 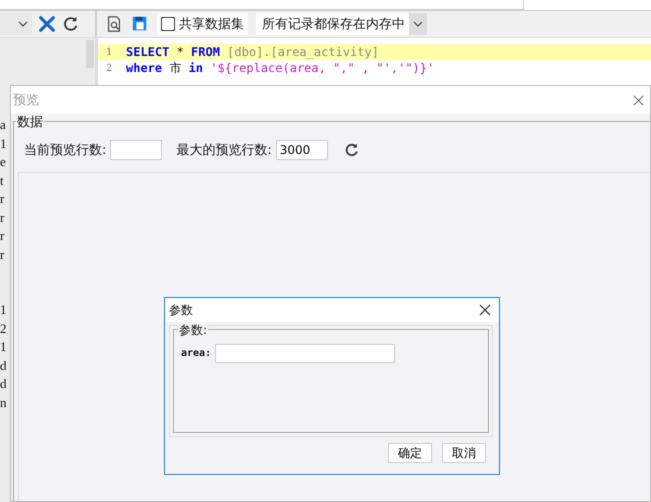 What do you see at coordinates (181, 310) in the screenshot?
I see `dialog-title: 参数` at bounding box center [181, 310].